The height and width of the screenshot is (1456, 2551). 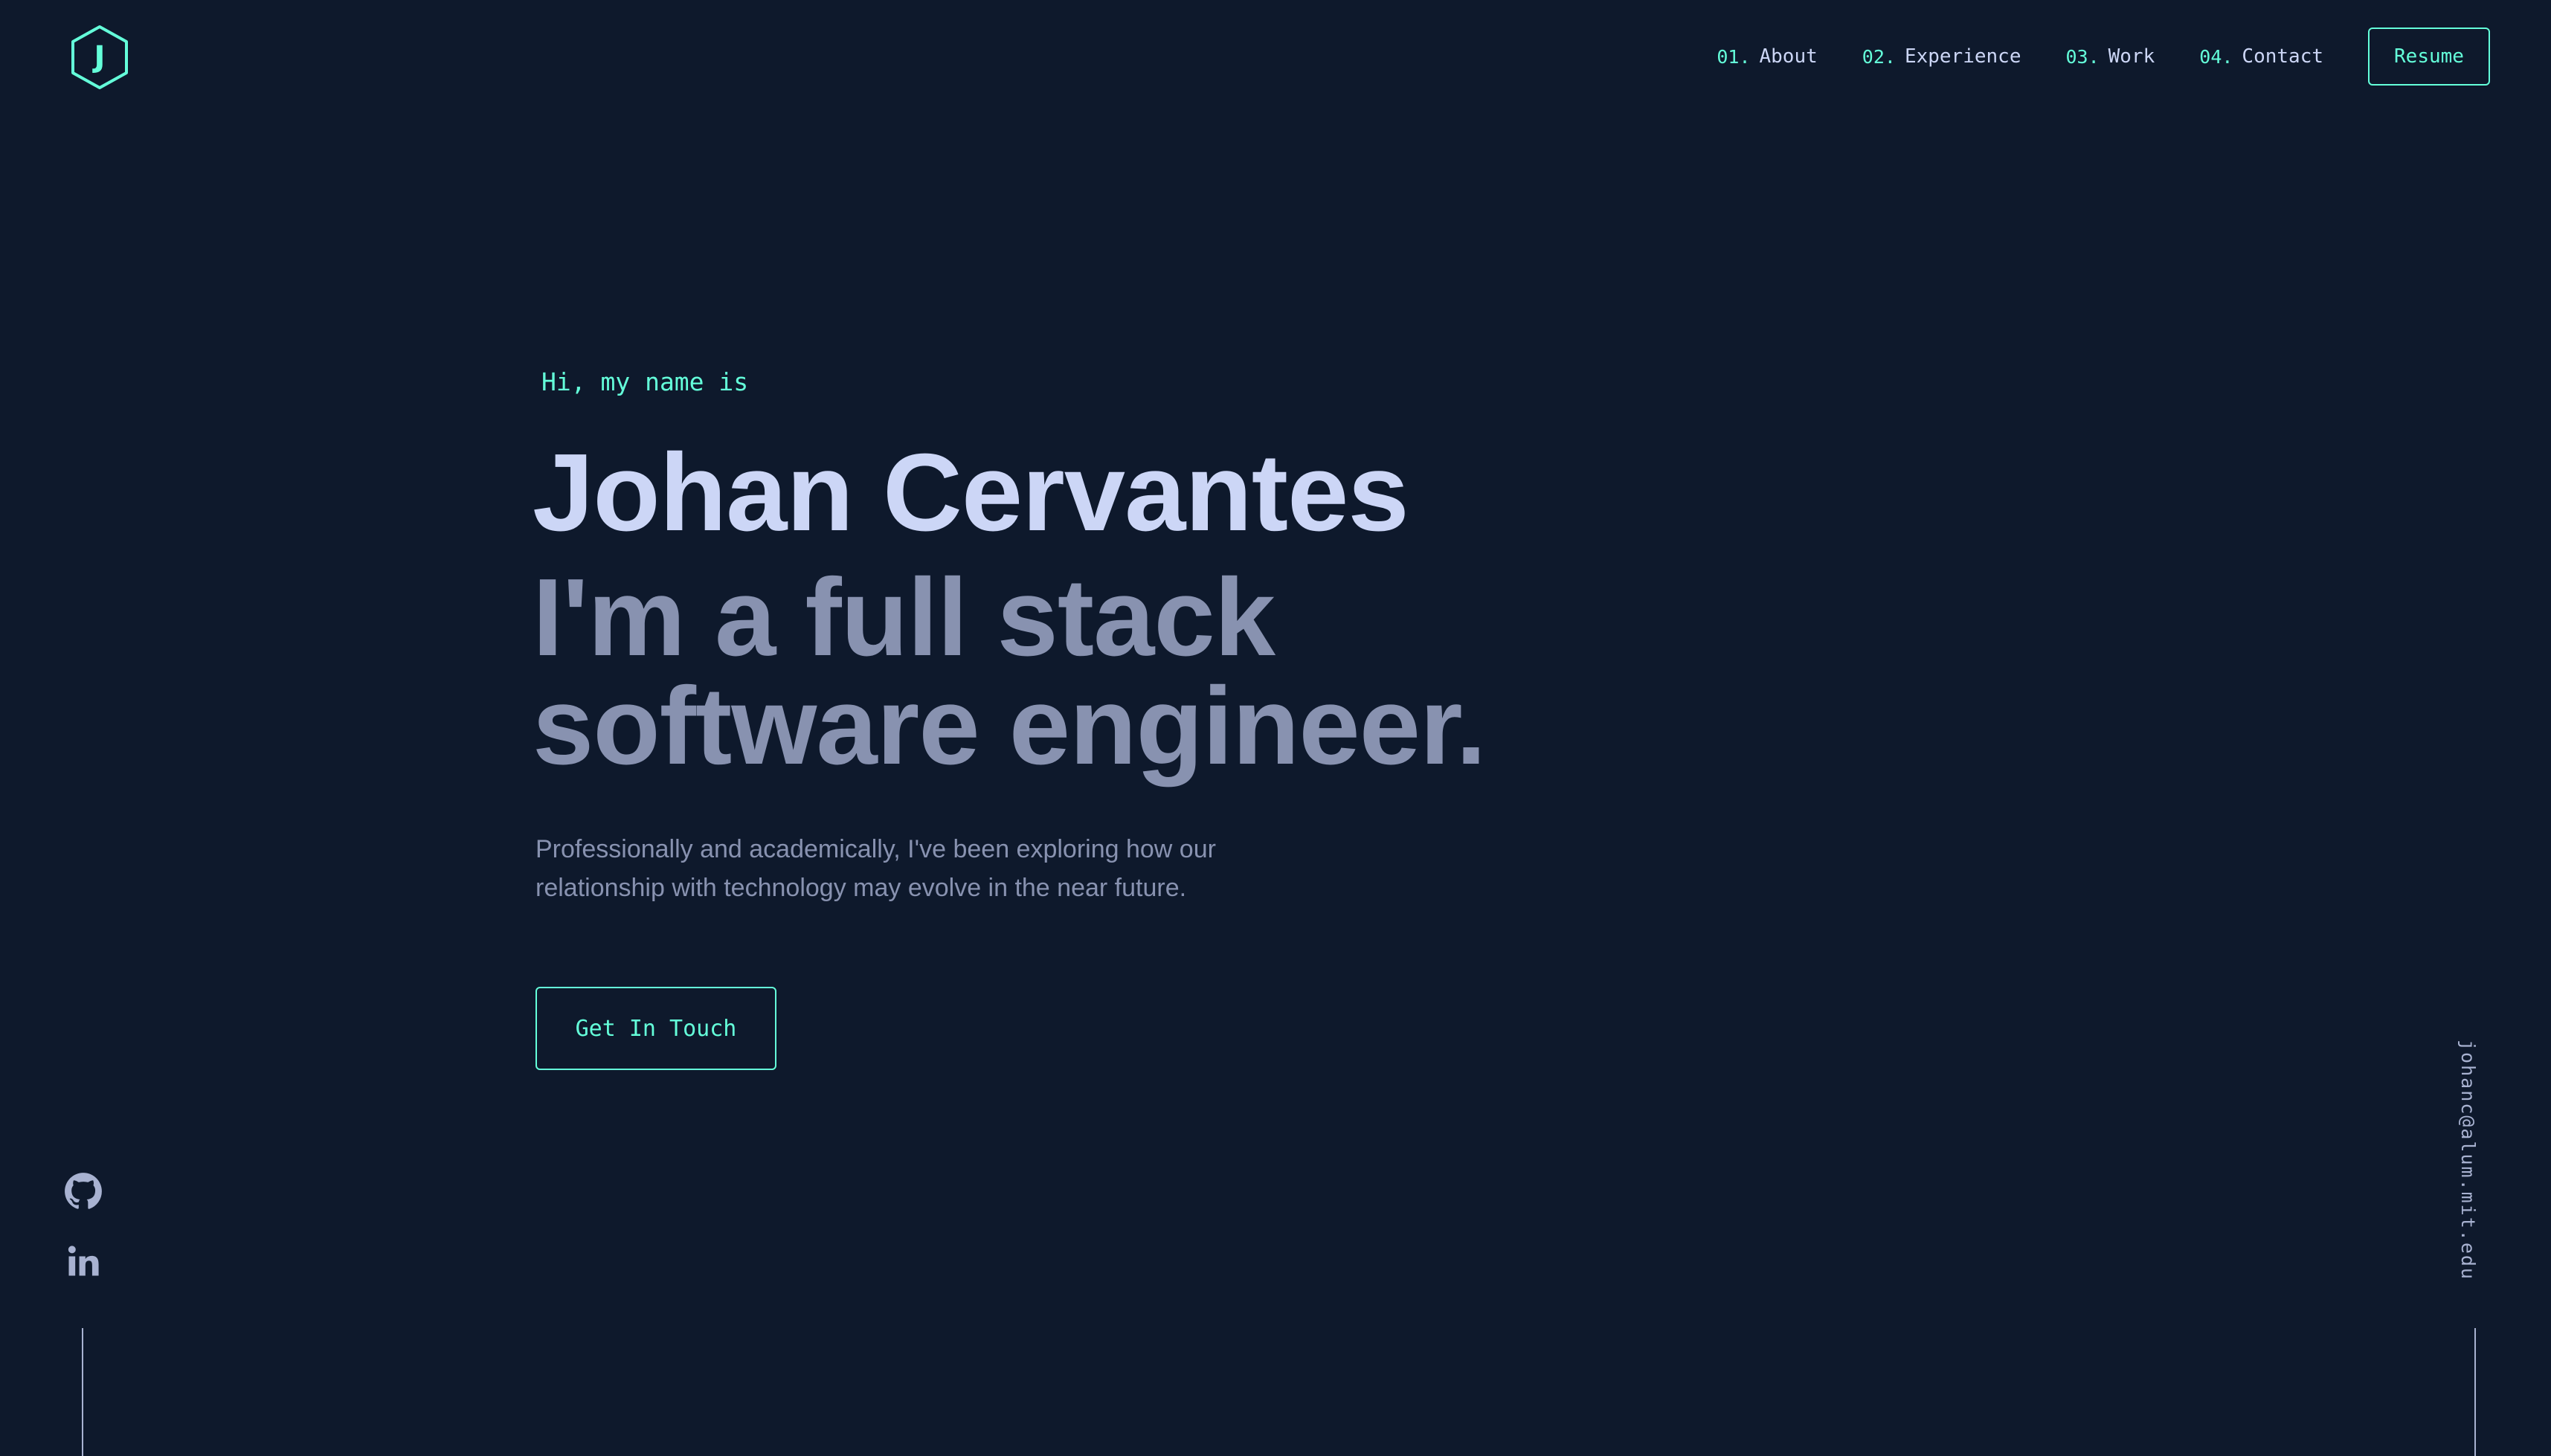 I want to click on nav-item-label: About, so click(x=1788, y=56).